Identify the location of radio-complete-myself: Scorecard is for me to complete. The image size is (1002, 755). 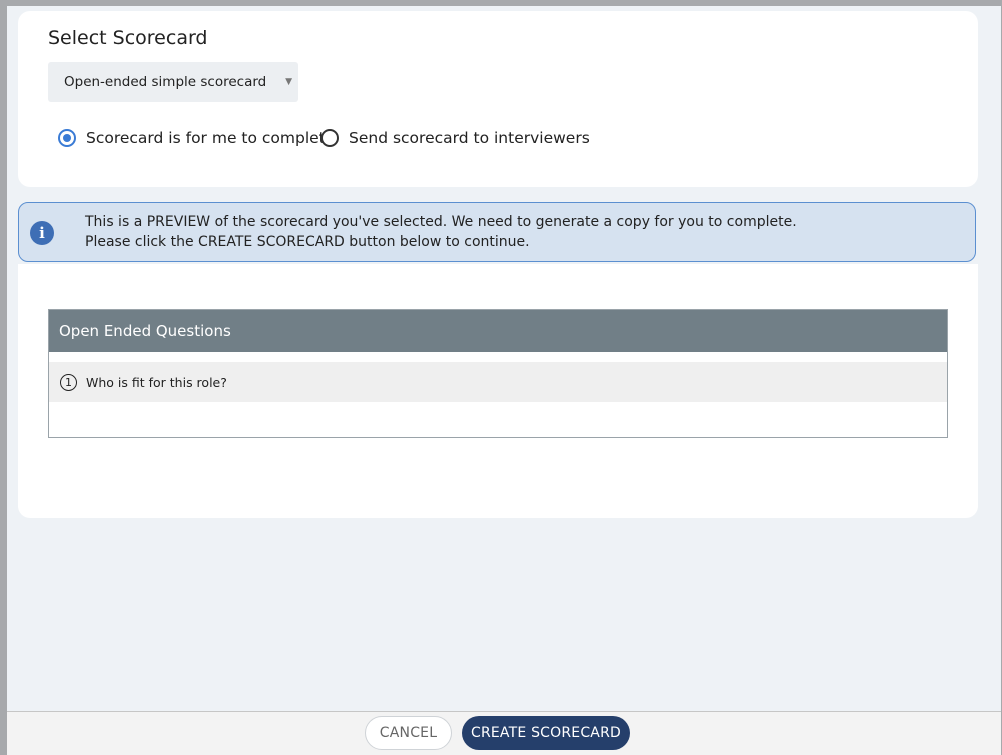
(196, 138).